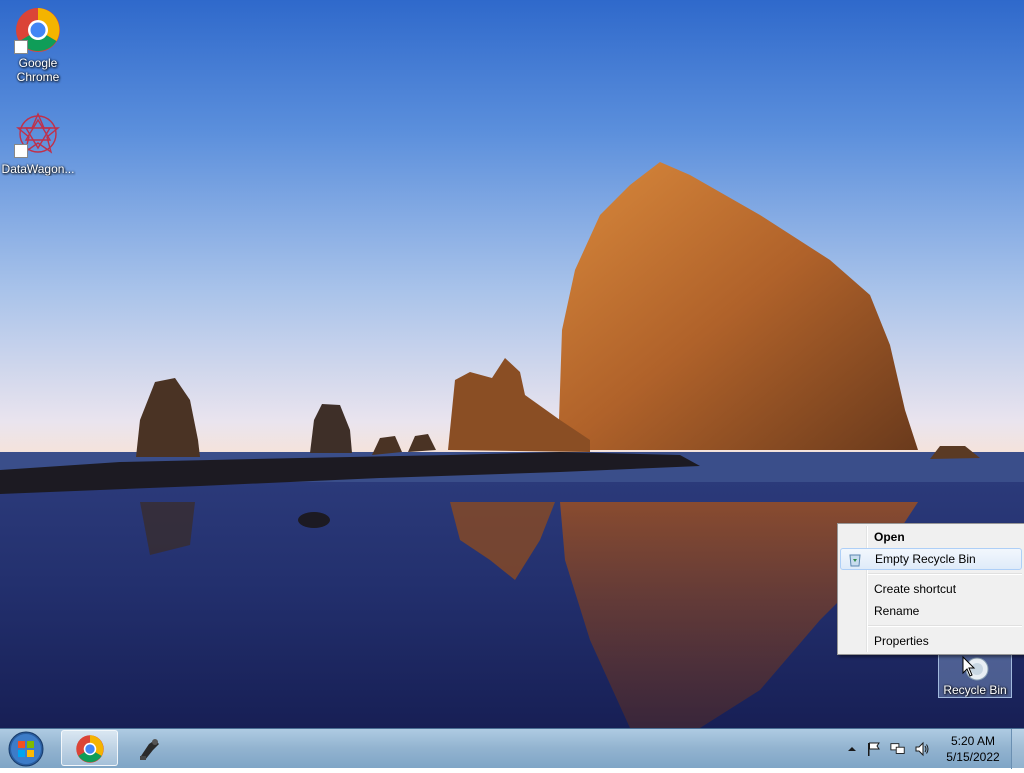 This screenshot has height=773, width=1024. I want to click on menu-item-open: Open, so click(931, 537).